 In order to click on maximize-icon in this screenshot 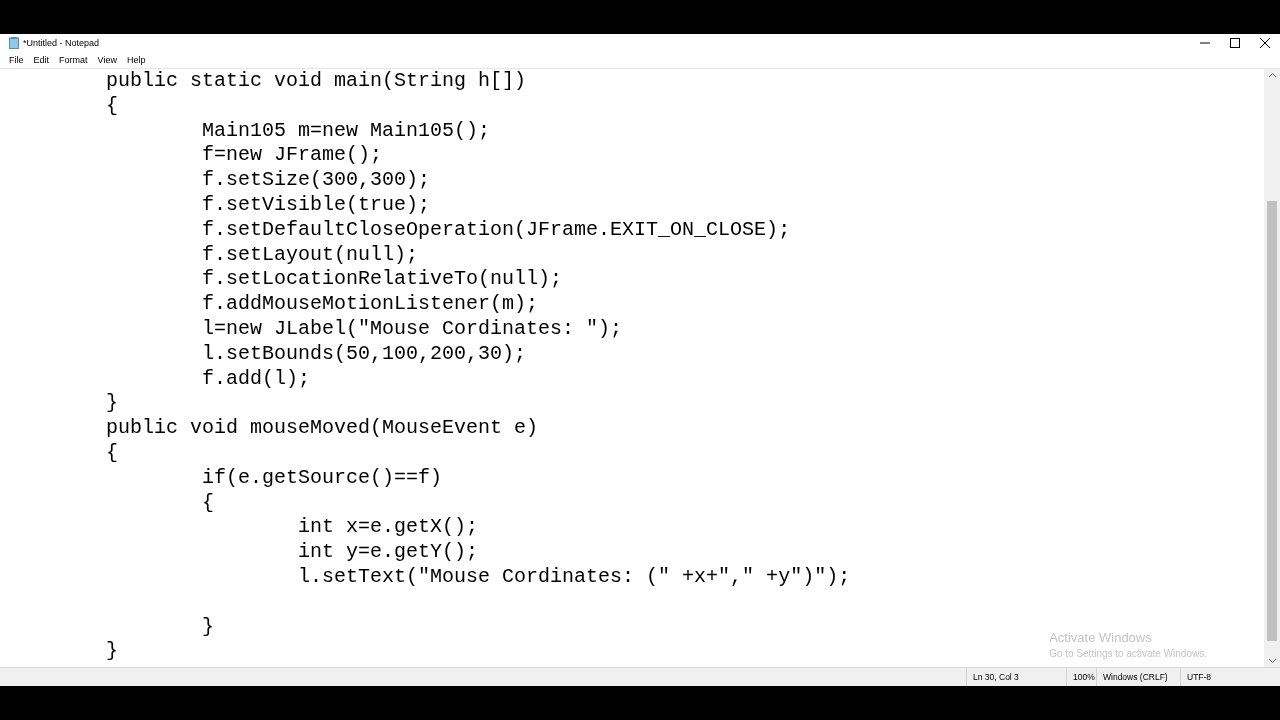, I will do `click(1235, 43)`.